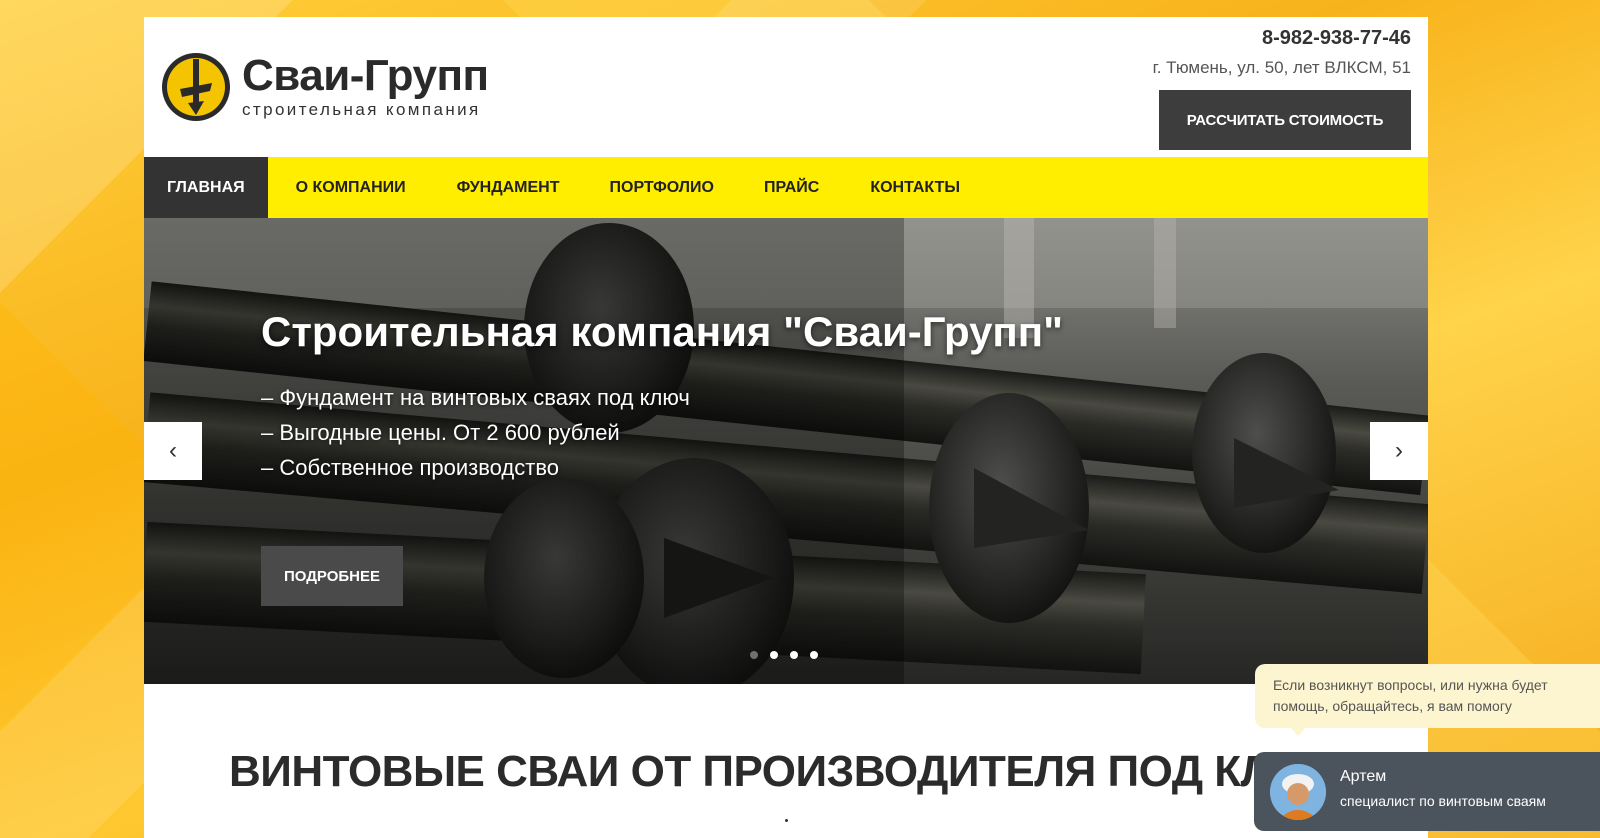  What do you see at coordinates (361, 109) in the screenshot?
I see `brand-tagline: строительная компания` at bounding box center [361, 109].